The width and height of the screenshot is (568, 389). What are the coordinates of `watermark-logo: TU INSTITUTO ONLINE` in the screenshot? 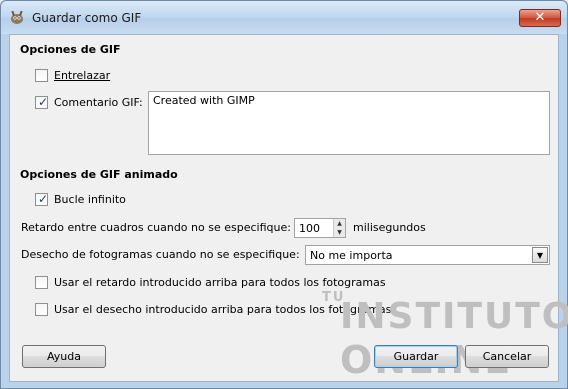 It's located at (445, 336).